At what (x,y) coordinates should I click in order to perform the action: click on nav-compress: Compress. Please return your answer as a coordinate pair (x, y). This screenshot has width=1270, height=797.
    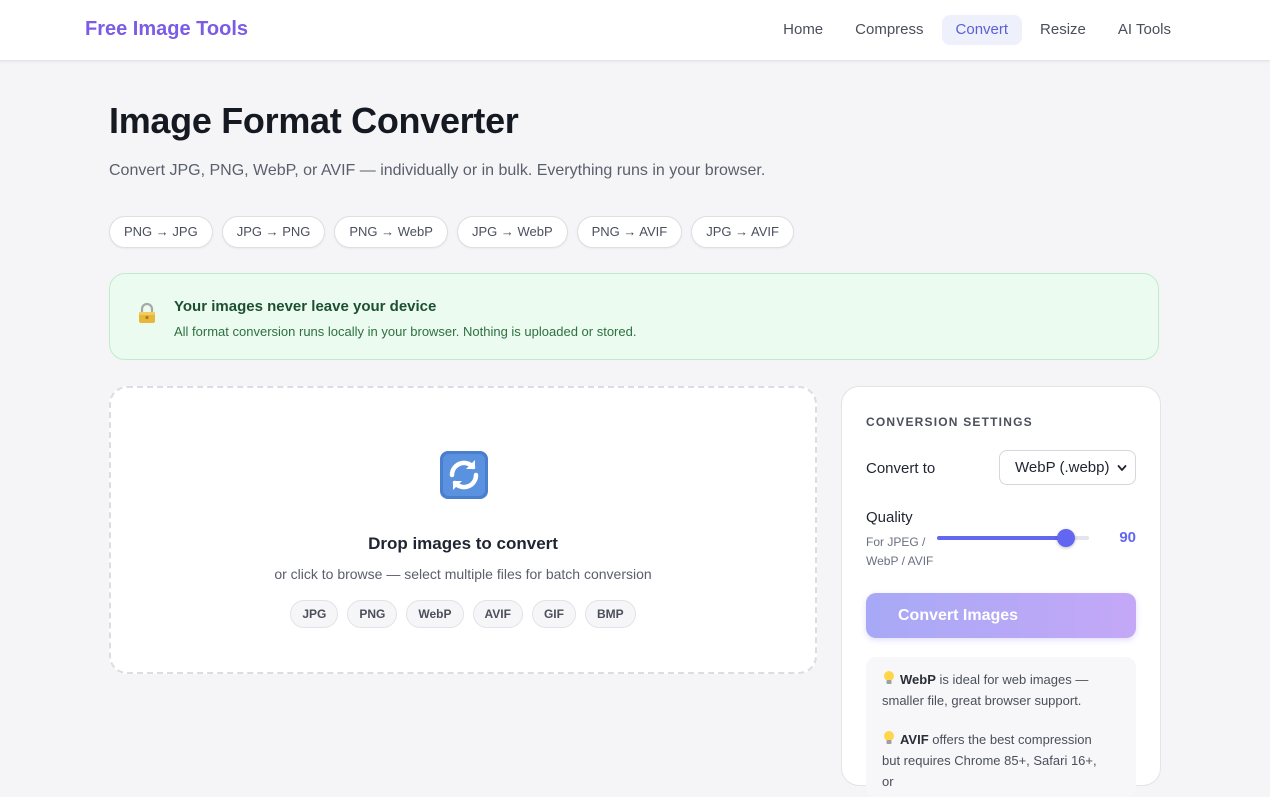
    Looking at the image, I should click on (889, 30).